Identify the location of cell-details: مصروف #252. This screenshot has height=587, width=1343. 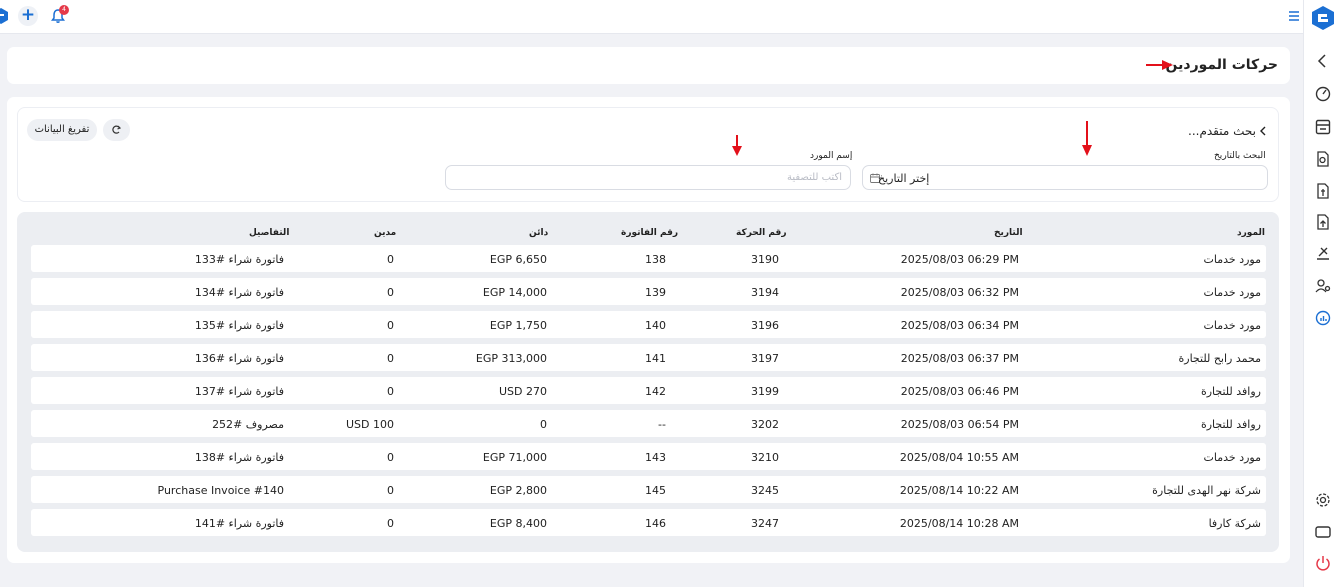
(248, 424).